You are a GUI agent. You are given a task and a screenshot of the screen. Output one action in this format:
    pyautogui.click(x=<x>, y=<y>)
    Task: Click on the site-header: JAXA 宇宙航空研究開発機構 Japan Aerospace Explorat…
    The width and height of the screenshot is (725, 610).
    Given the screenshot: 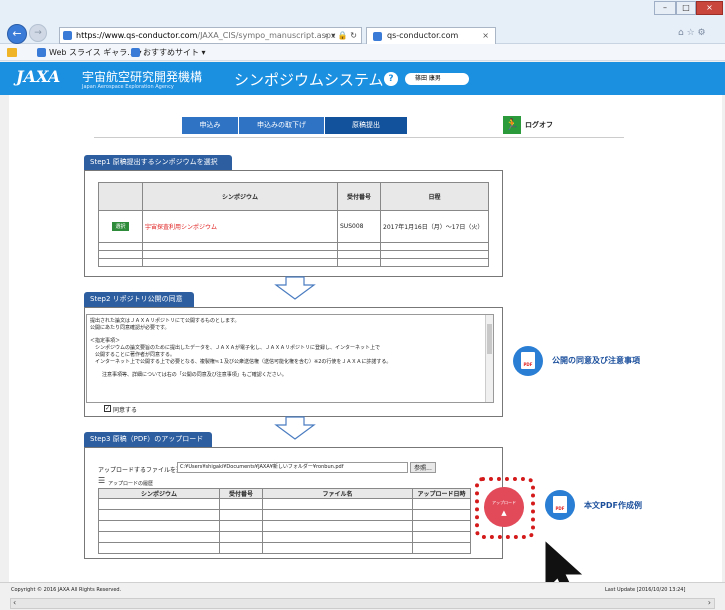 What is the action you would take?
    pyautogui.click(x=362, y=78)
    